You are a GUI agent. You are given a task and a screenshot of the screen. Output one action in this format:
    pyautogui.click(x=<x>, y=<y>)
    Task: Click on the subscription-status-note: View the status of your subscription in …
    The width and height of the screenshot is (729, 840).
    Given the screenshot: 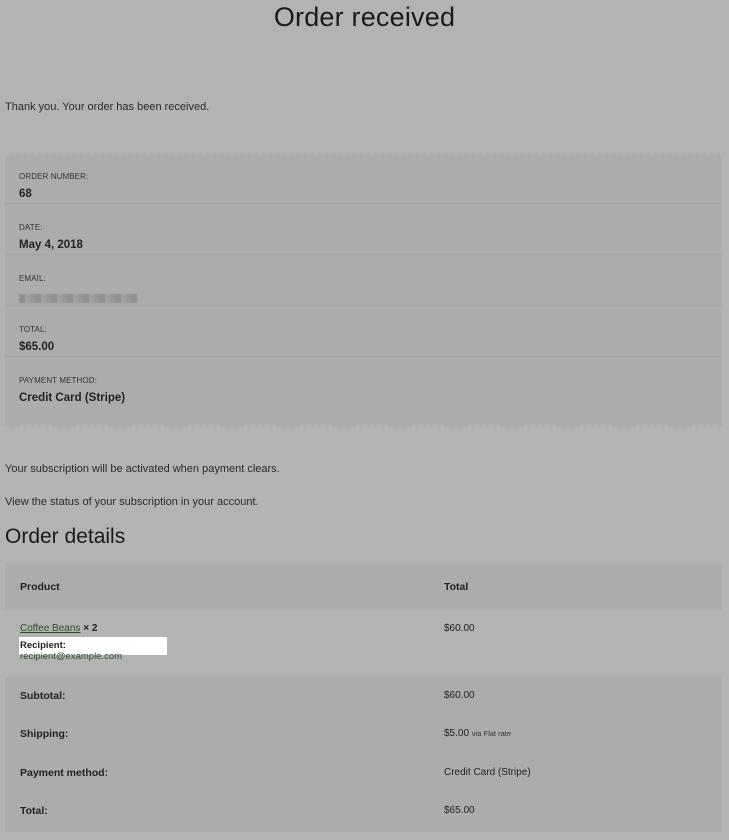 What is the action you would take?
    pyautogui.click(x=132, y=502)
    